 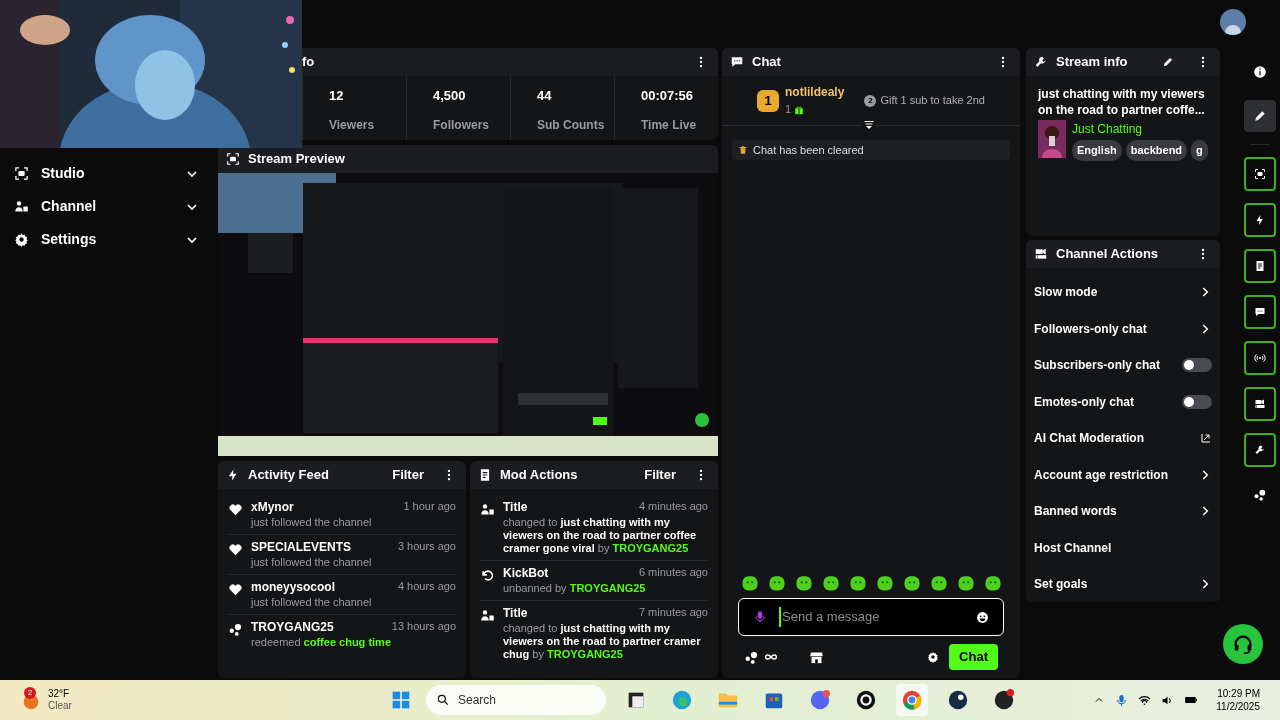 What do you see at coordinates (59, 694) in the screenshot?
I see `temperature: 32°F` at bounding box center [59, 694].